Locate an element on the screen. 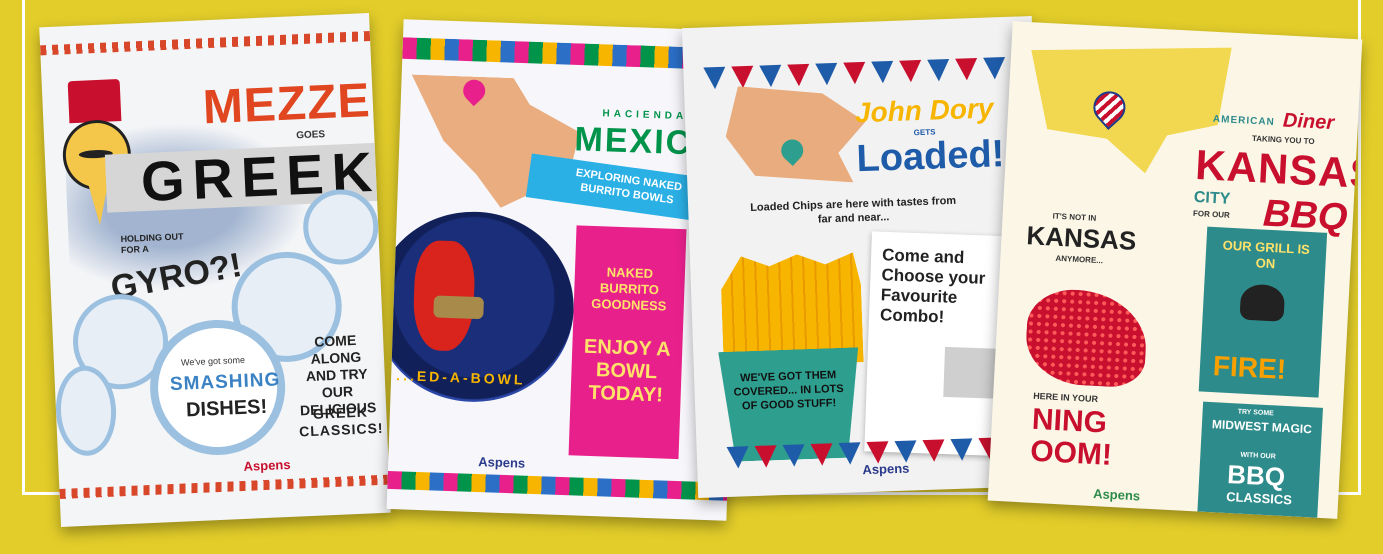  our-grill-text: OUR GRILL IS ON is located at coordinates (1266, 254).